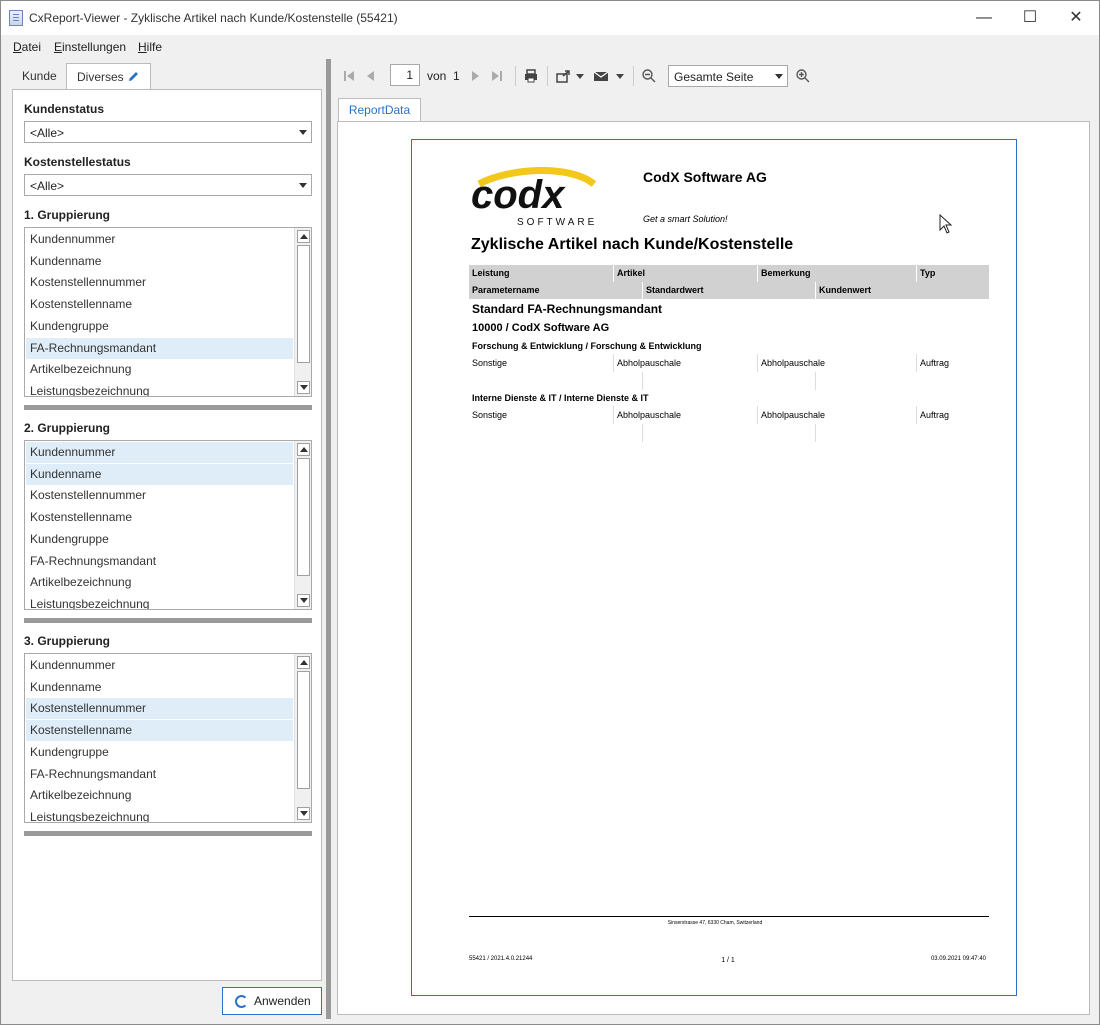 The width and height of the screenshot is (1100, 1025). What do you see at coordinates (685, 219) in the screenshot?
I see `slogan: Get a smart Solution!` at bounding box center [685, 219].